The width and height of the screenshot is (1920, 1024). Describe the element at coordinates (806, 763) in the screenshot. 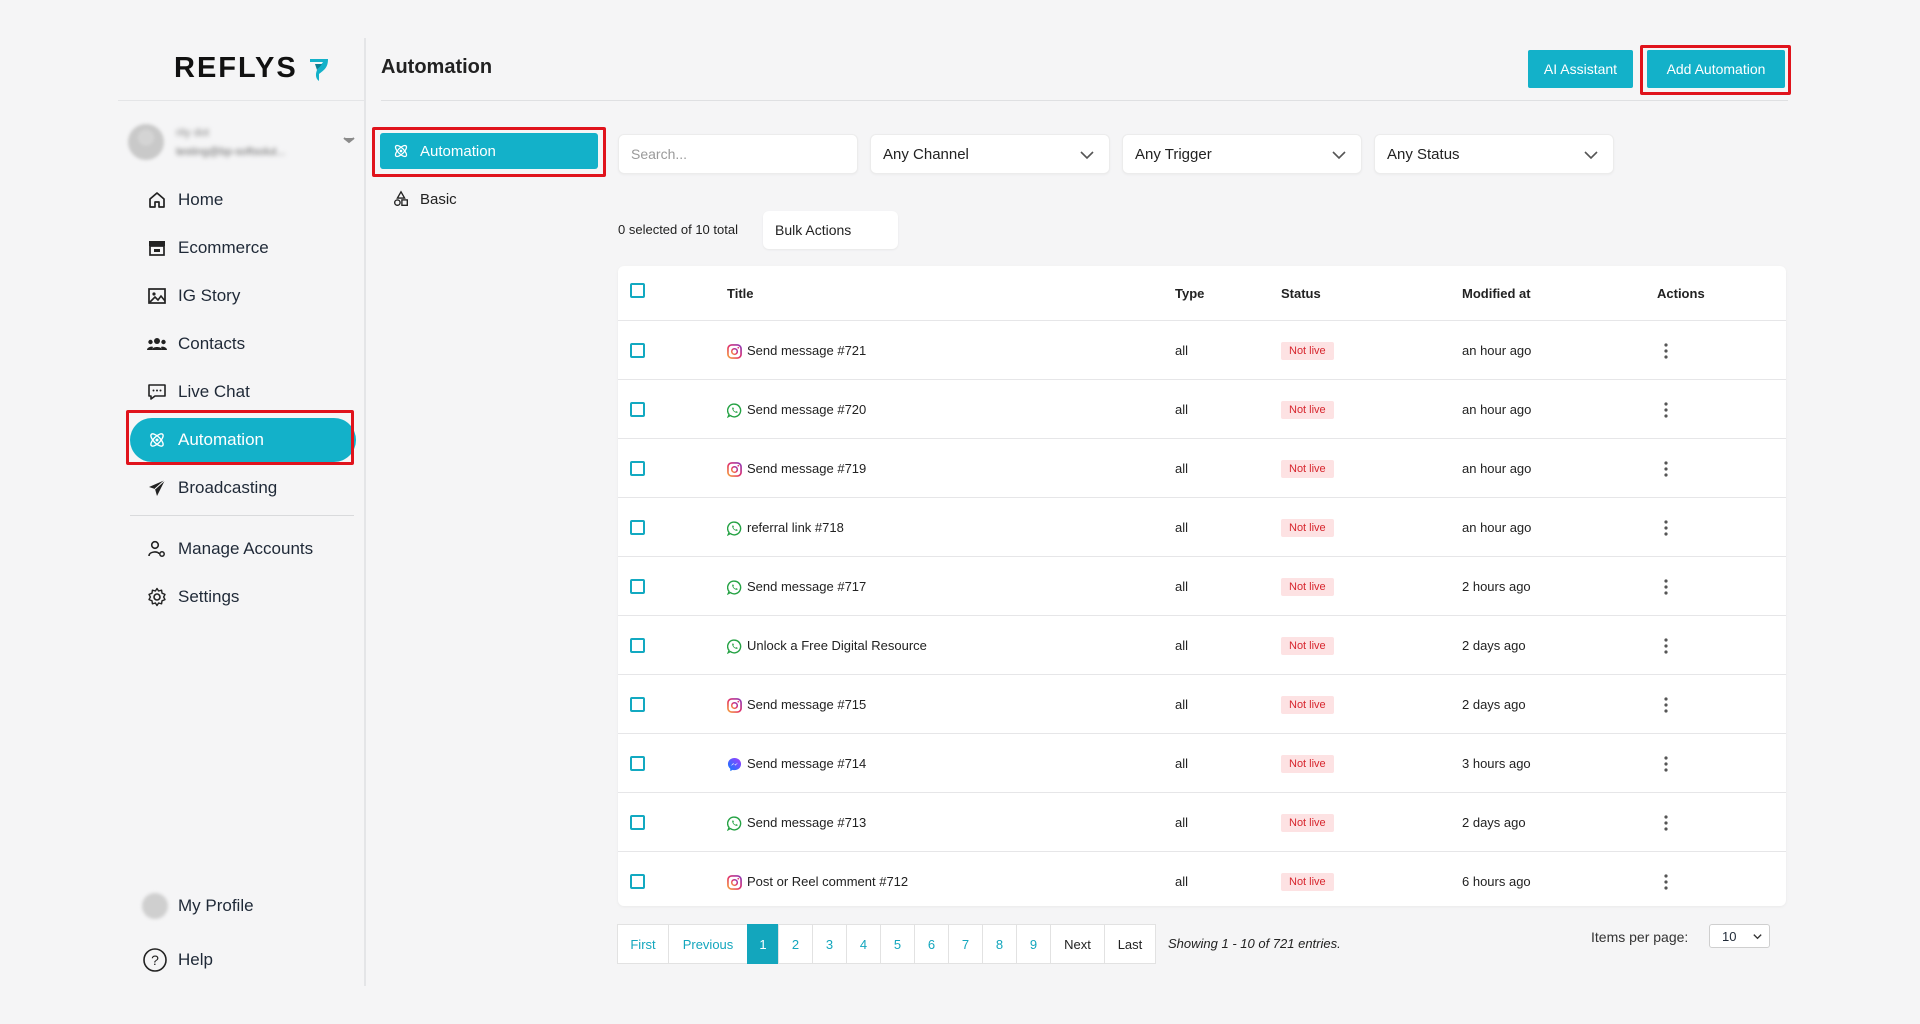

I see `row-title: Send message #714` at that location.